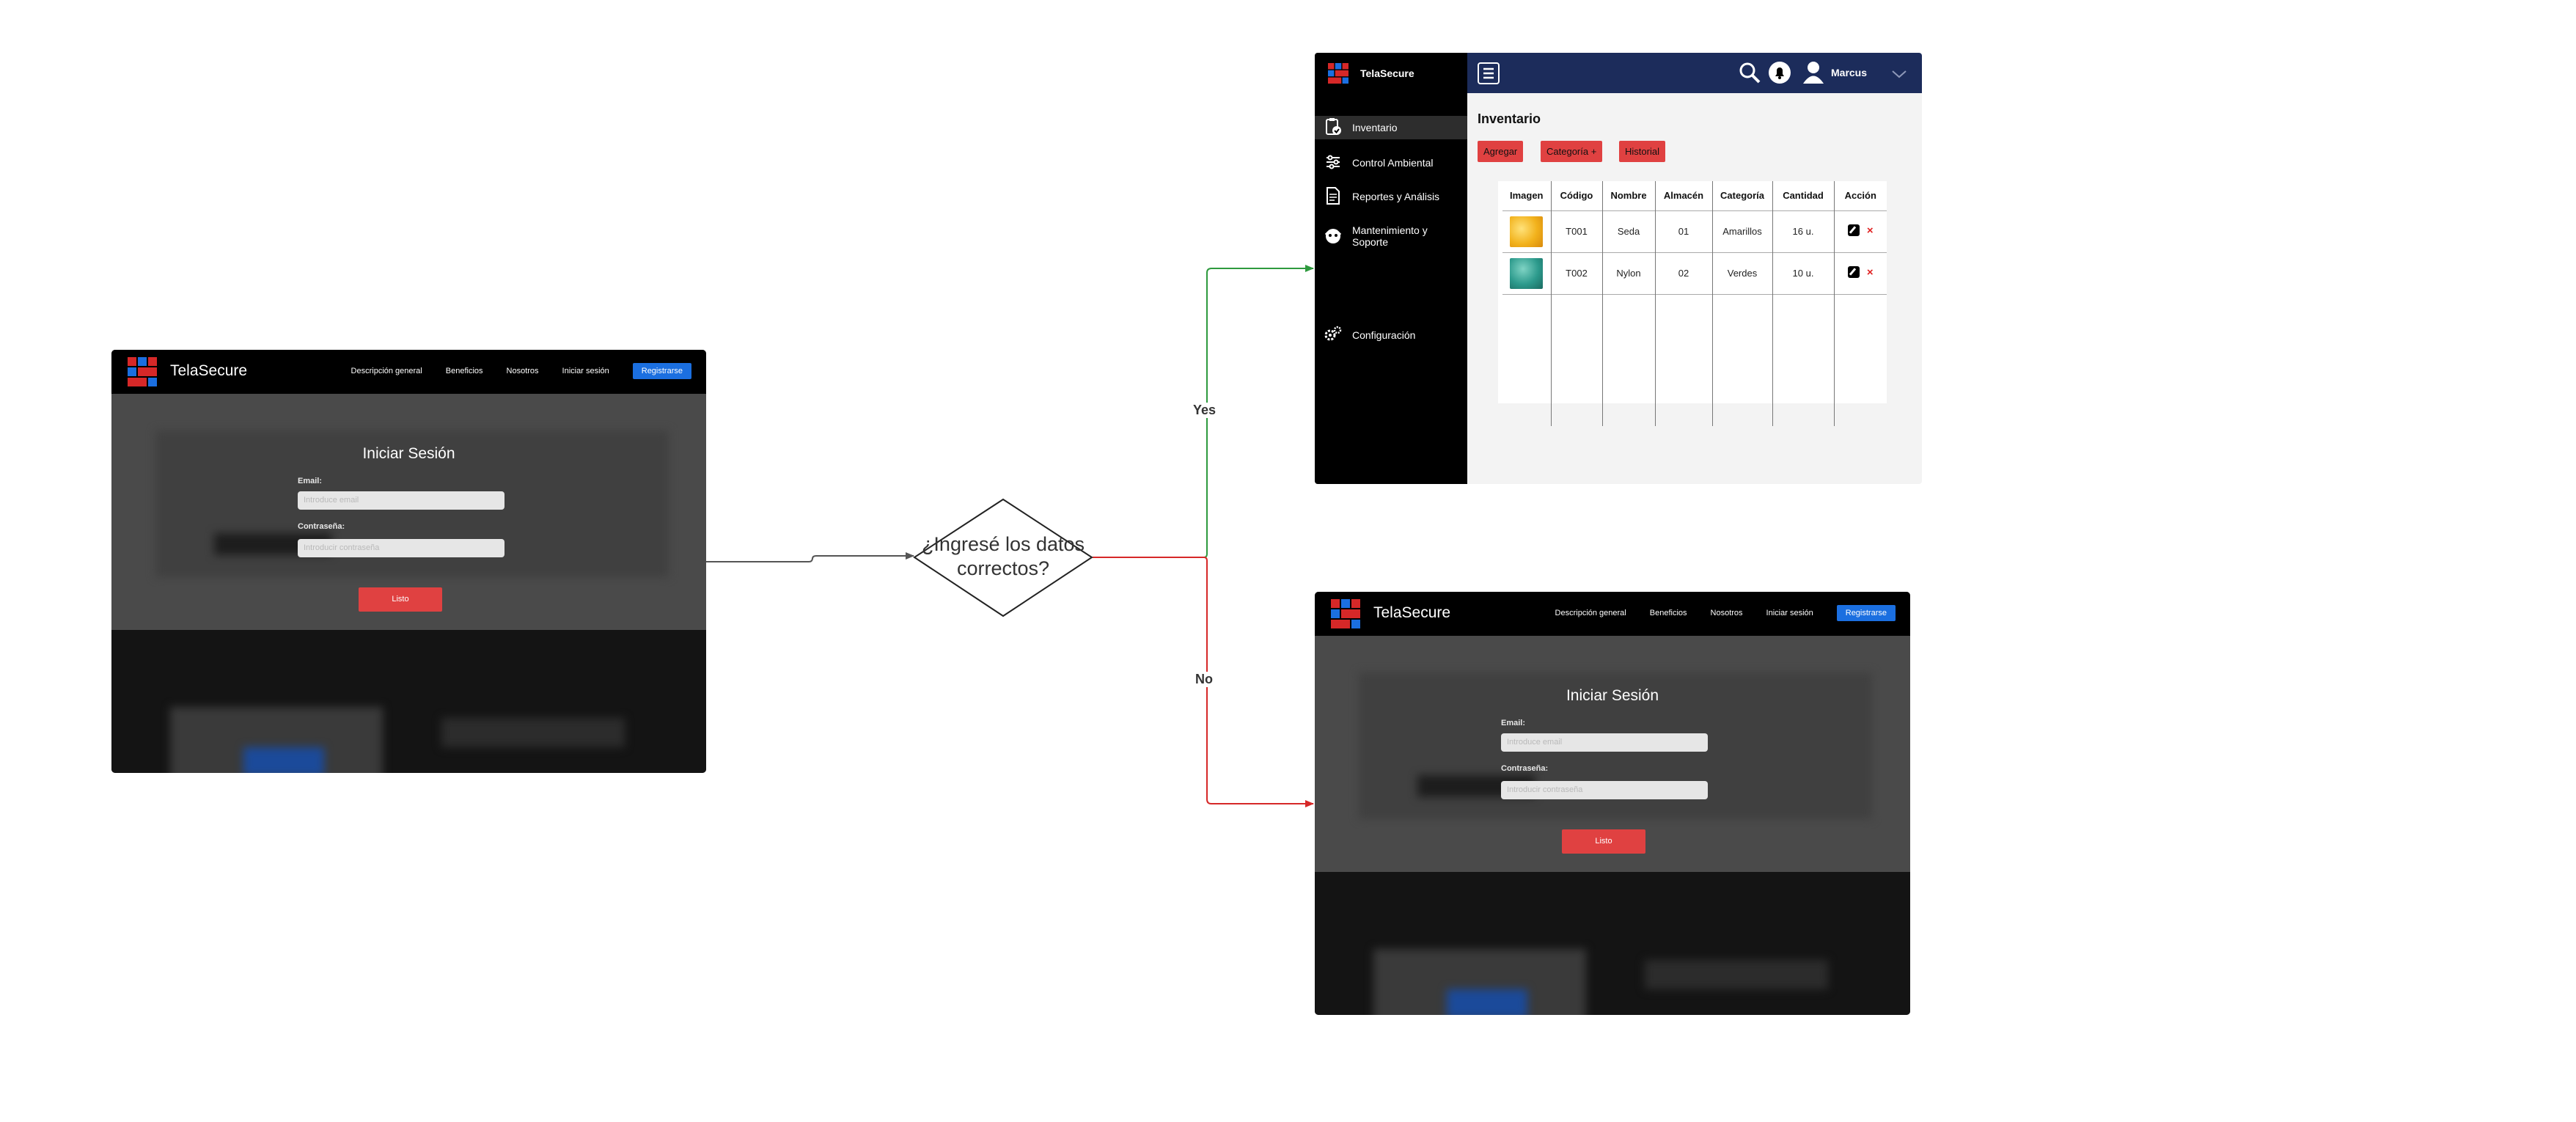  I want to click on cell-warehouse: 01, so click(1683, 231).